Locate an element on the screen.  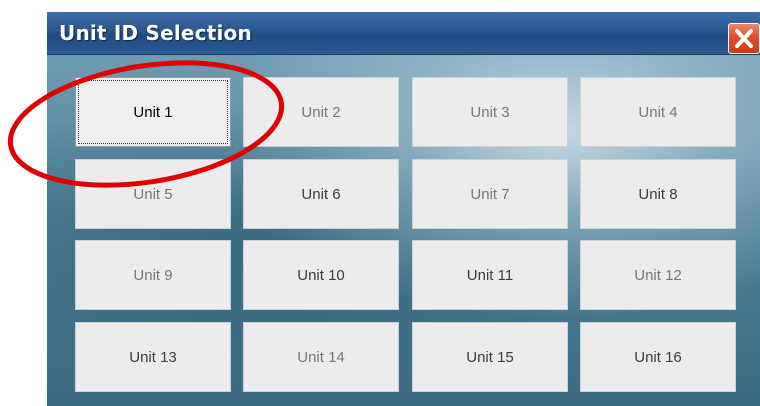
unit-4-button: Unit 4 is located at coordinates (658, 112).